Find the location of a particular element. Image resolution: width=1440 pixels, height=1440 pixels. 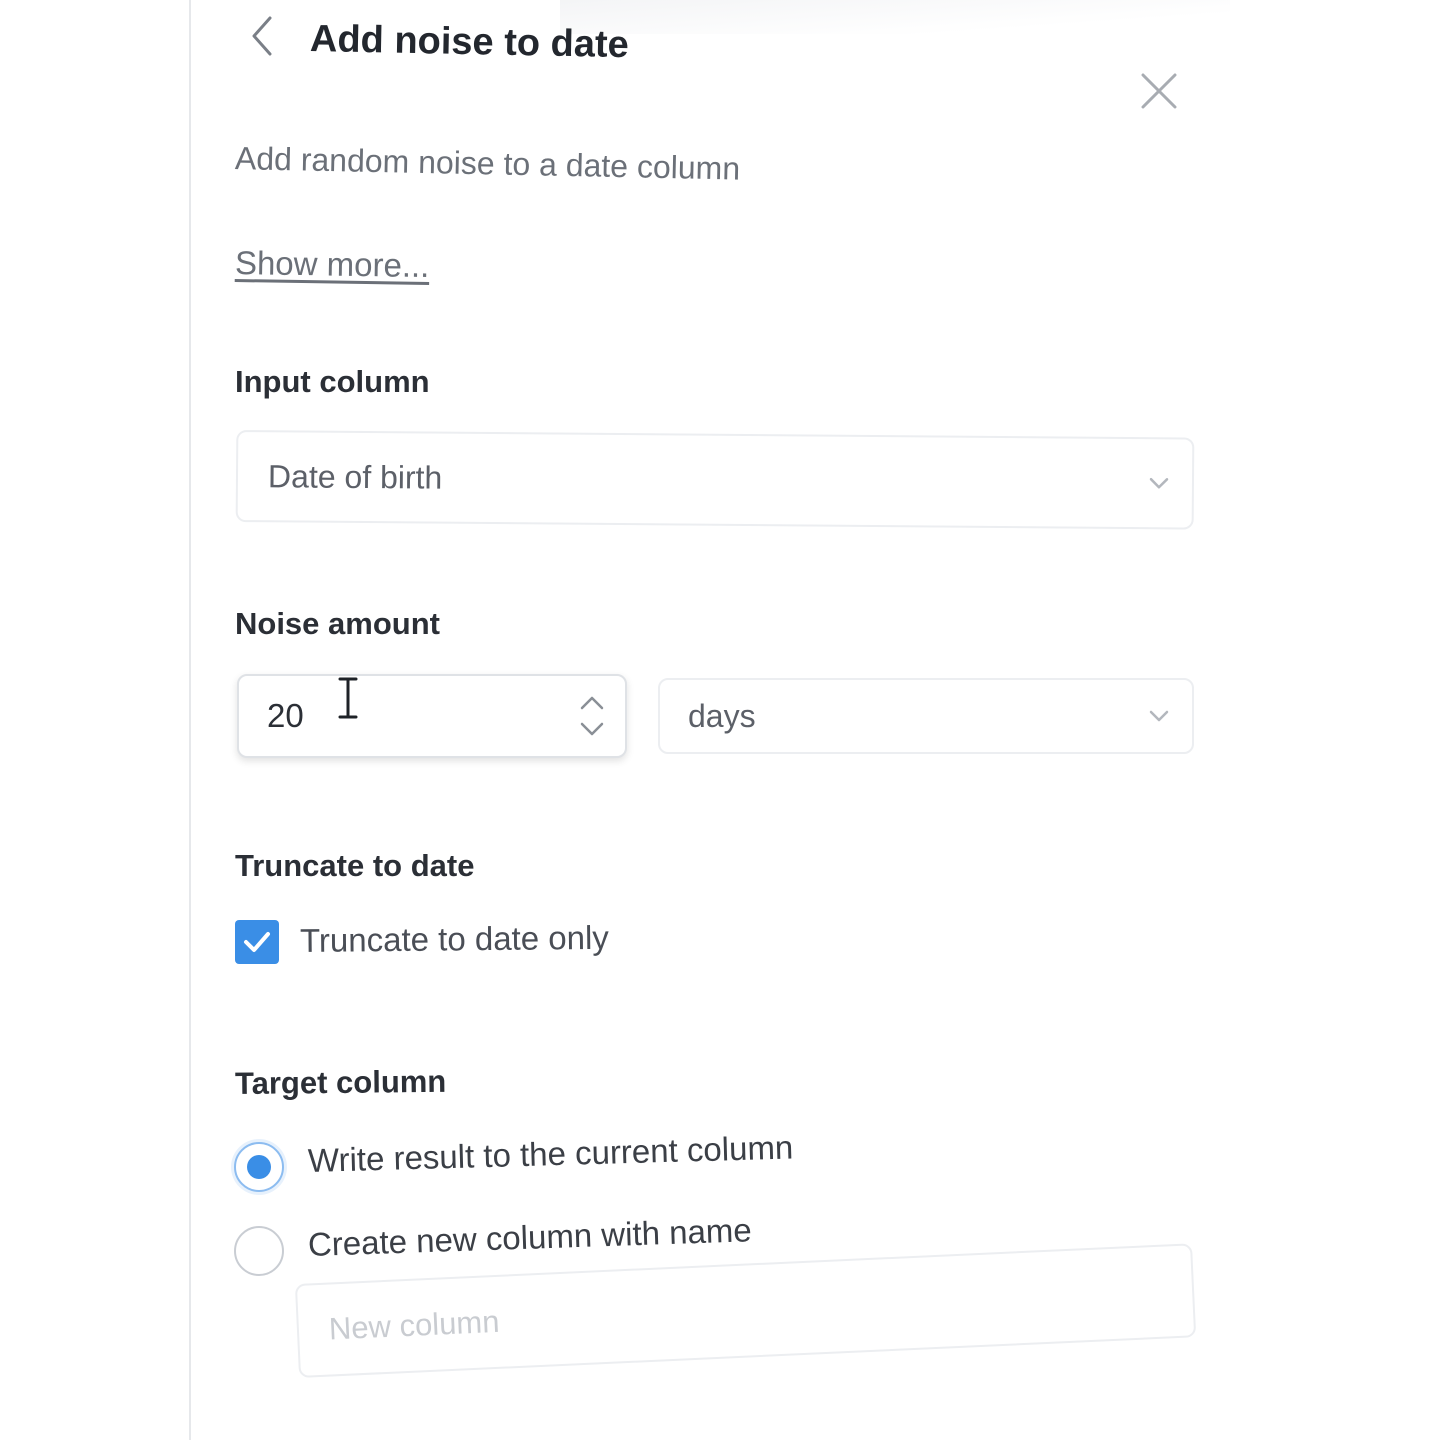

text-cursor-icon is located at coordinates (348, 698).